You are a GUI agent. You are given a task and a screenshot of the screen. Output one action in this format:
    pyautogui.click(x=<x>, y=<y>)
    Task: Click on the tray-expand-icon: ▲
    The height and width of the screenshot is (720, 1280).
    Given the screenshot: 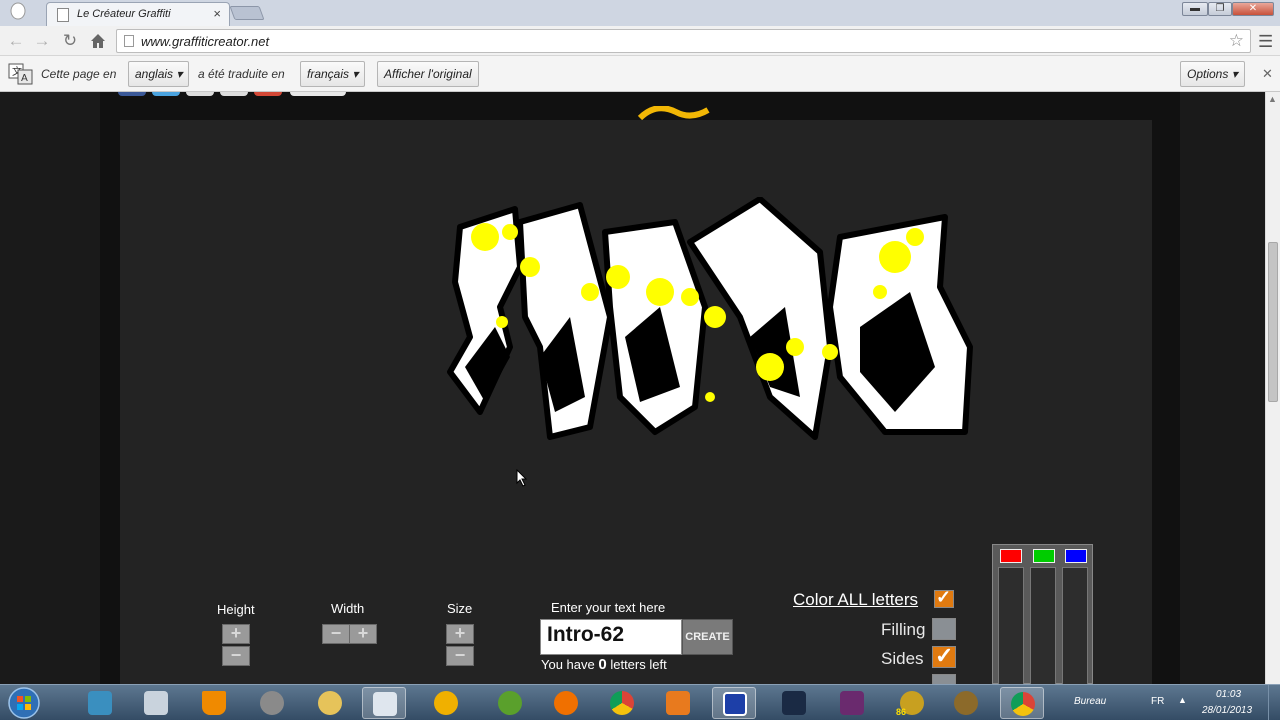 What is the action you would take?
    pyautogui.click(x=1182, y=700)
    